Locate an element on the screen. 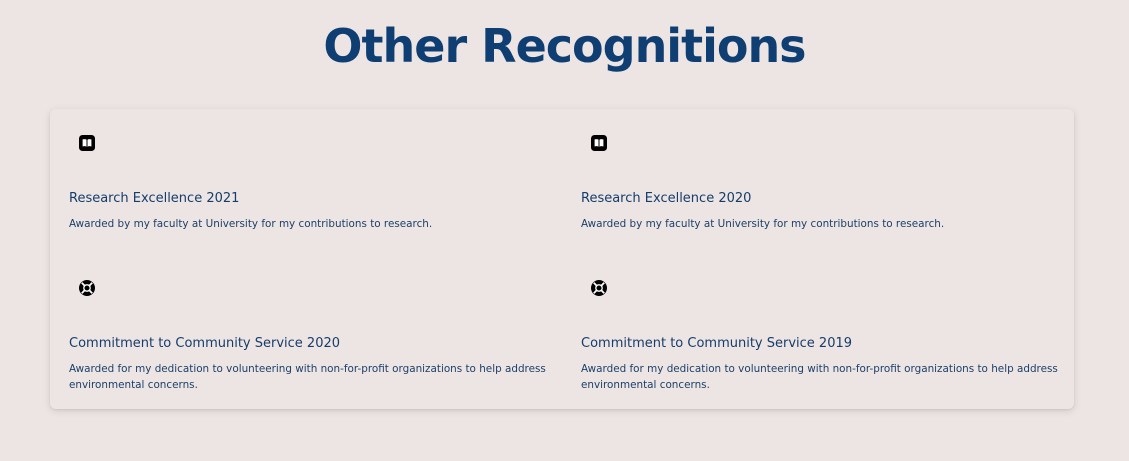 The width and height of the screenshot is (1129, 461). recognition-title: Commitment to Community Service 2020 is located at coordinates (205, 343).